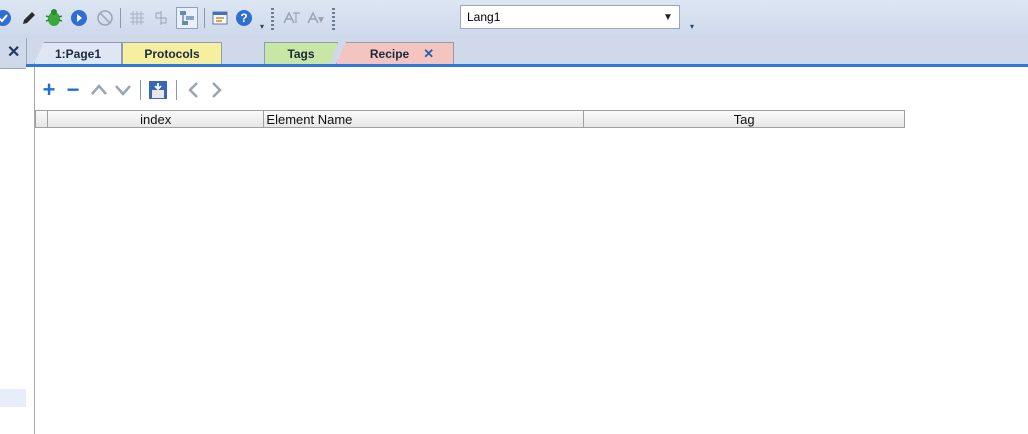 The image size is (1028, 434). I want to click on column-header-label: Element Name, so click(309, 119).